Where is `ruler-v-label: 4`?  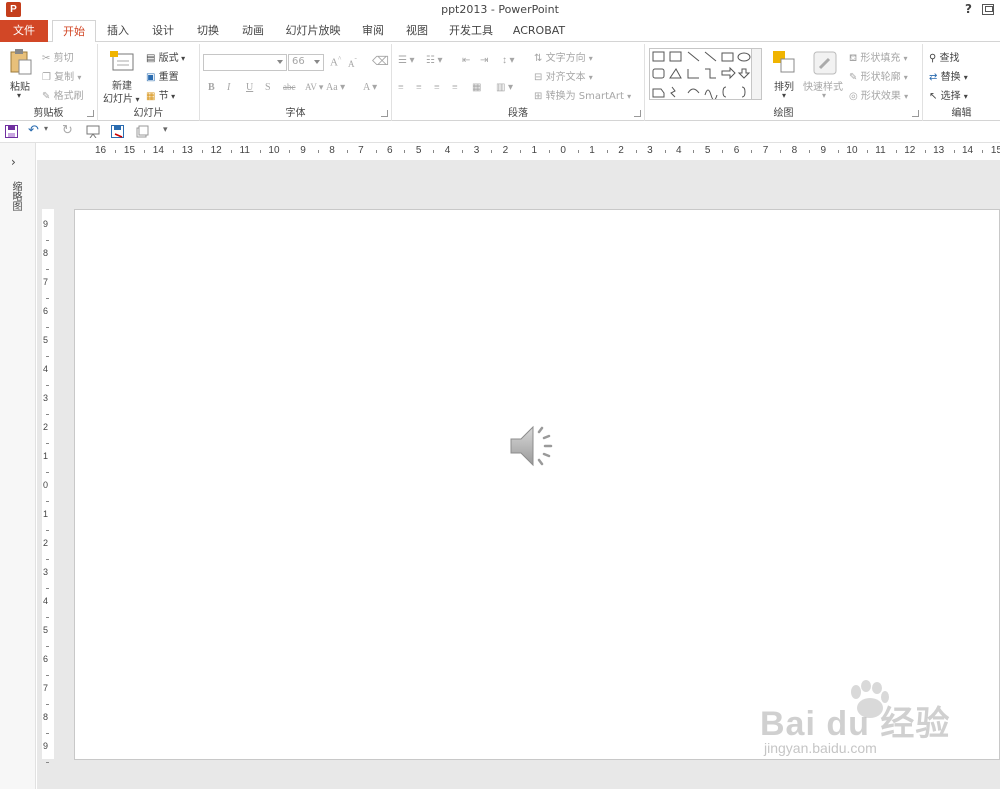
ruler-v-label: 4 is located at coordinates (46, 369).